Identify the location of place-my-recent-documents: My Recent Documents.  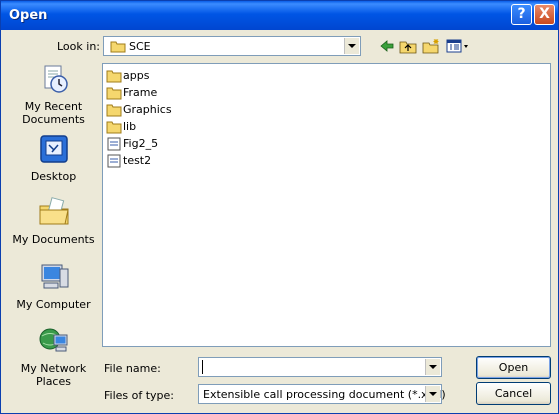
(53, 94).